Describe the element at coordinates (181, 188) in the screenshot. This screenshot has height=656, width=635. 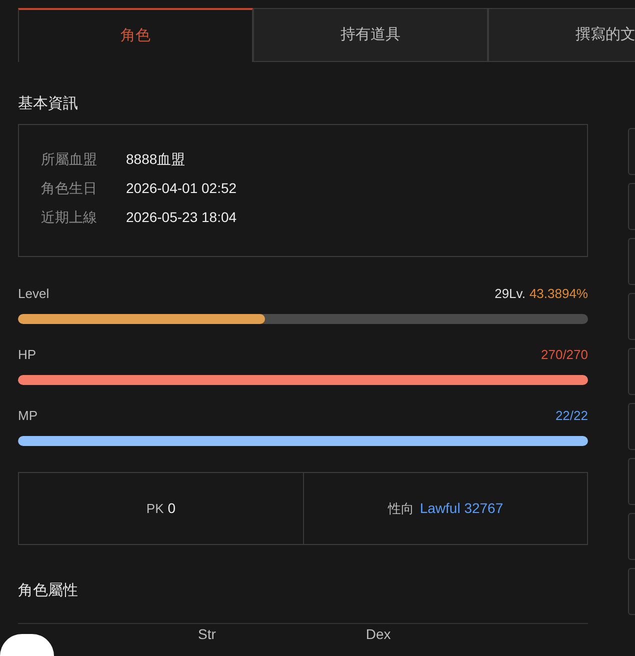
I see `info-value: 2026-04-01 02:52` at that location.